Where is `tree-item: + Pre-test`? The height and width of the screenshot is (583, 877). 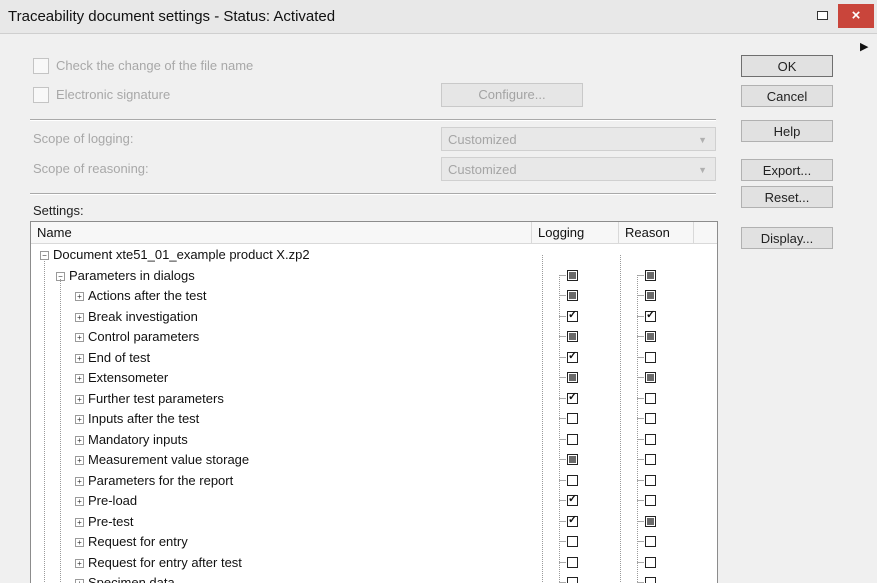 tree-item: + Pre-test is located at coordinates (374, 522).